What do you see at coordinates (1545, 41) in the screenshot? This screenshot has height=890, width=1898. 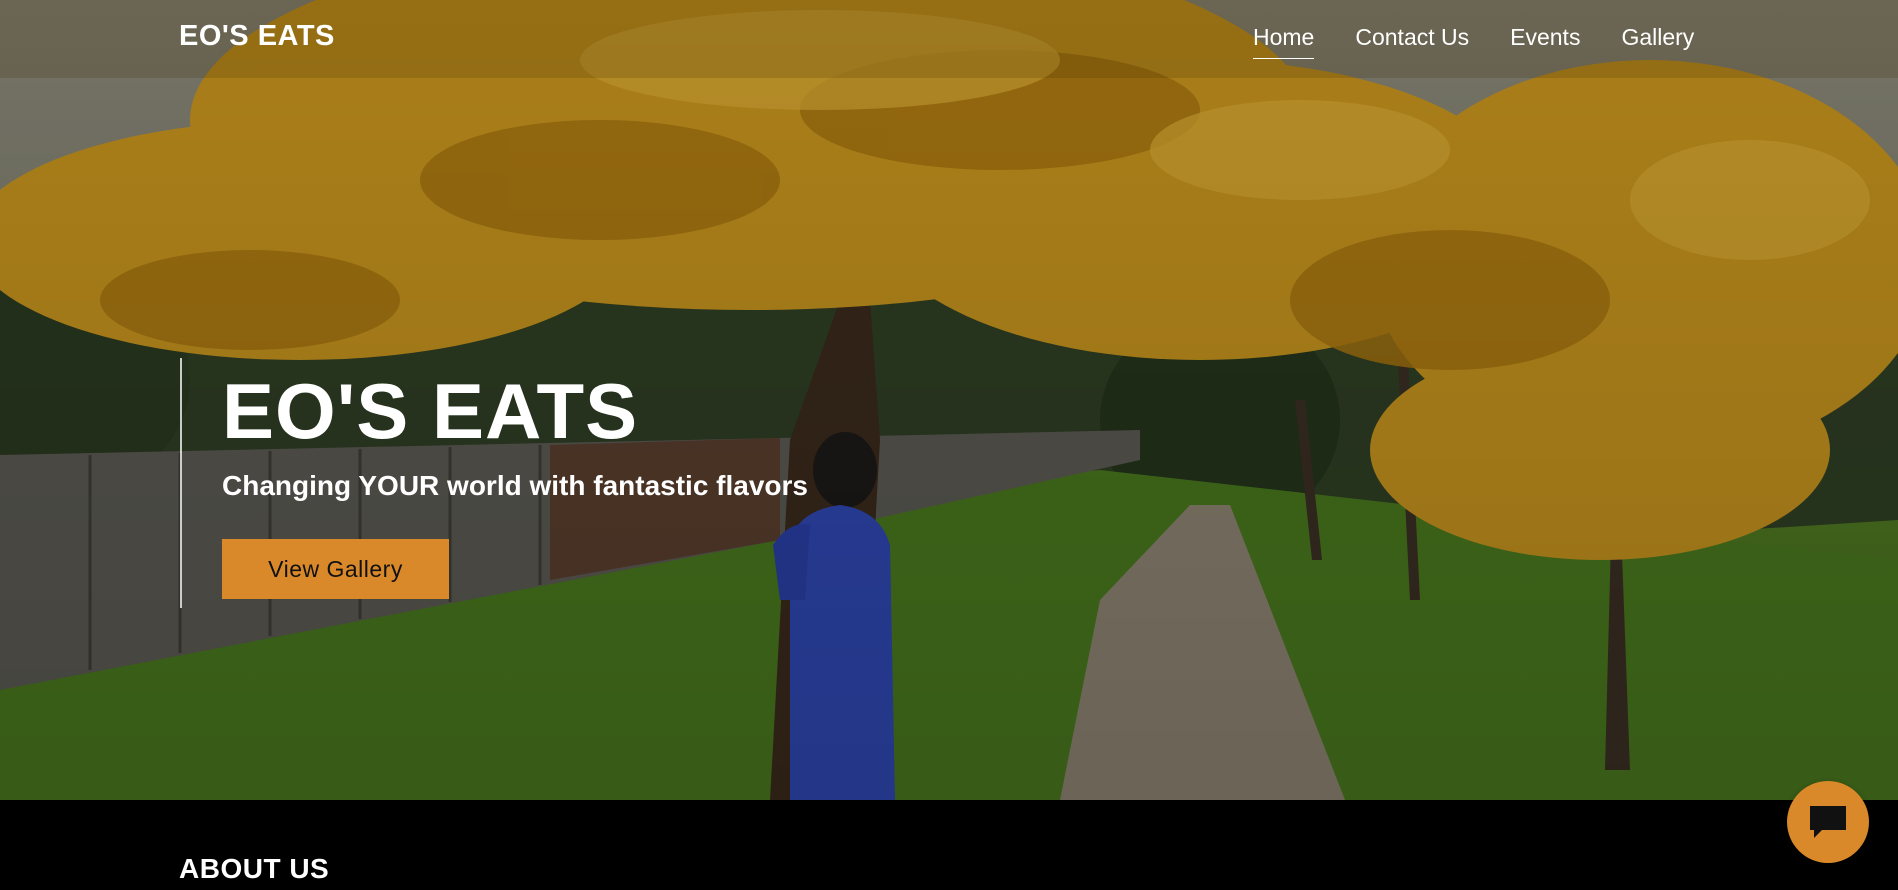 I see `nav-link-events: Events` at bounding box center [1545, 41].